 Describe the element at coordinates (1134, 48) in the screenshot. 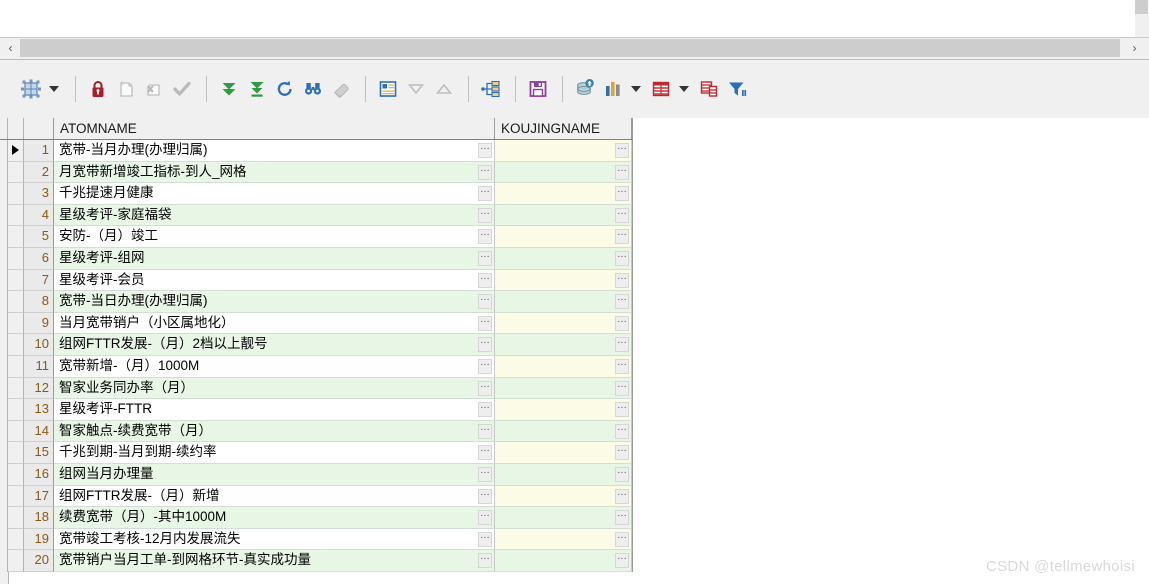

I see `scroll-right-arrow-icon: ›` at that location.